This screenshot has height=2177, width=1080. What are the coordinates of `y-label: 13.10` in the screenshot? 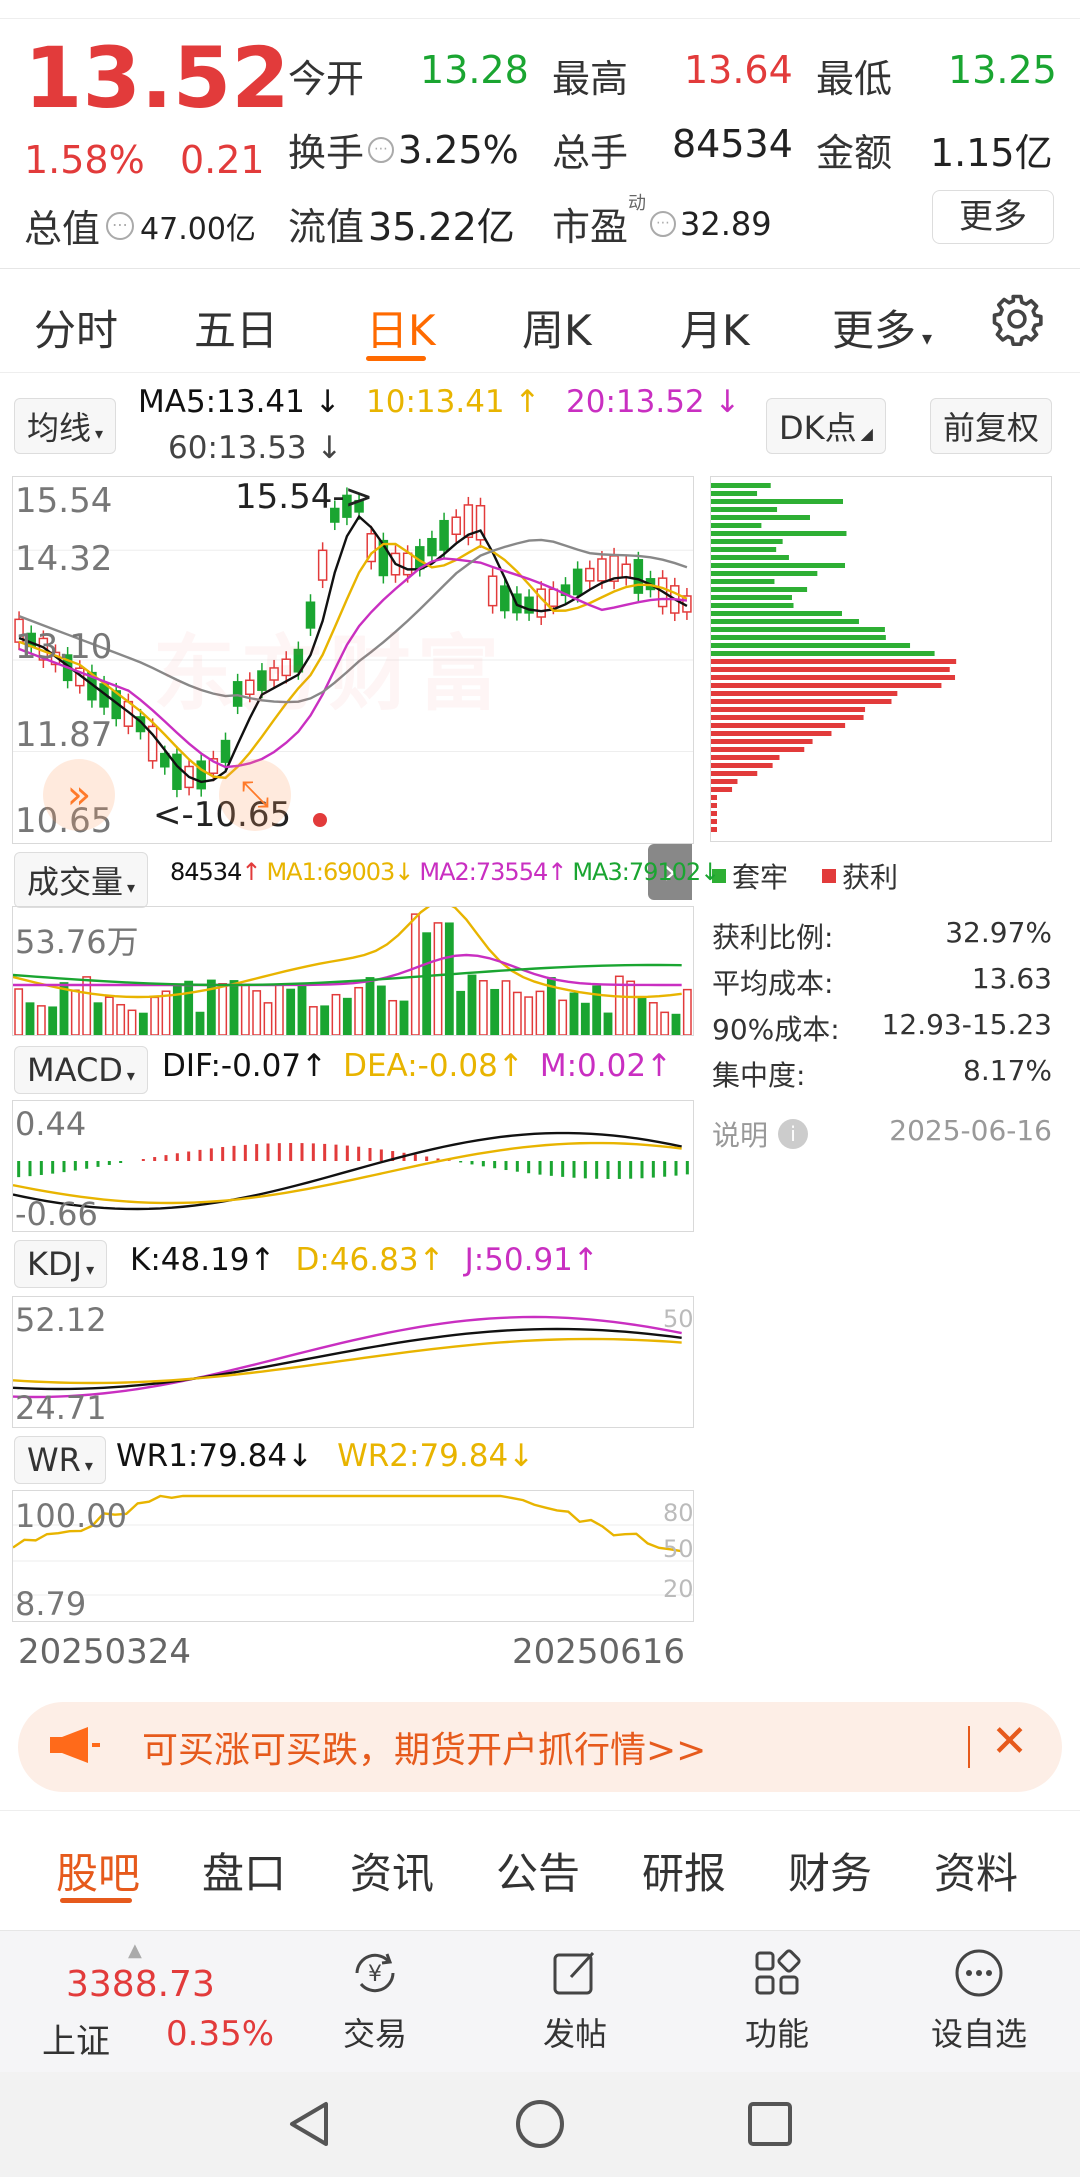 It's located at (64, 647).